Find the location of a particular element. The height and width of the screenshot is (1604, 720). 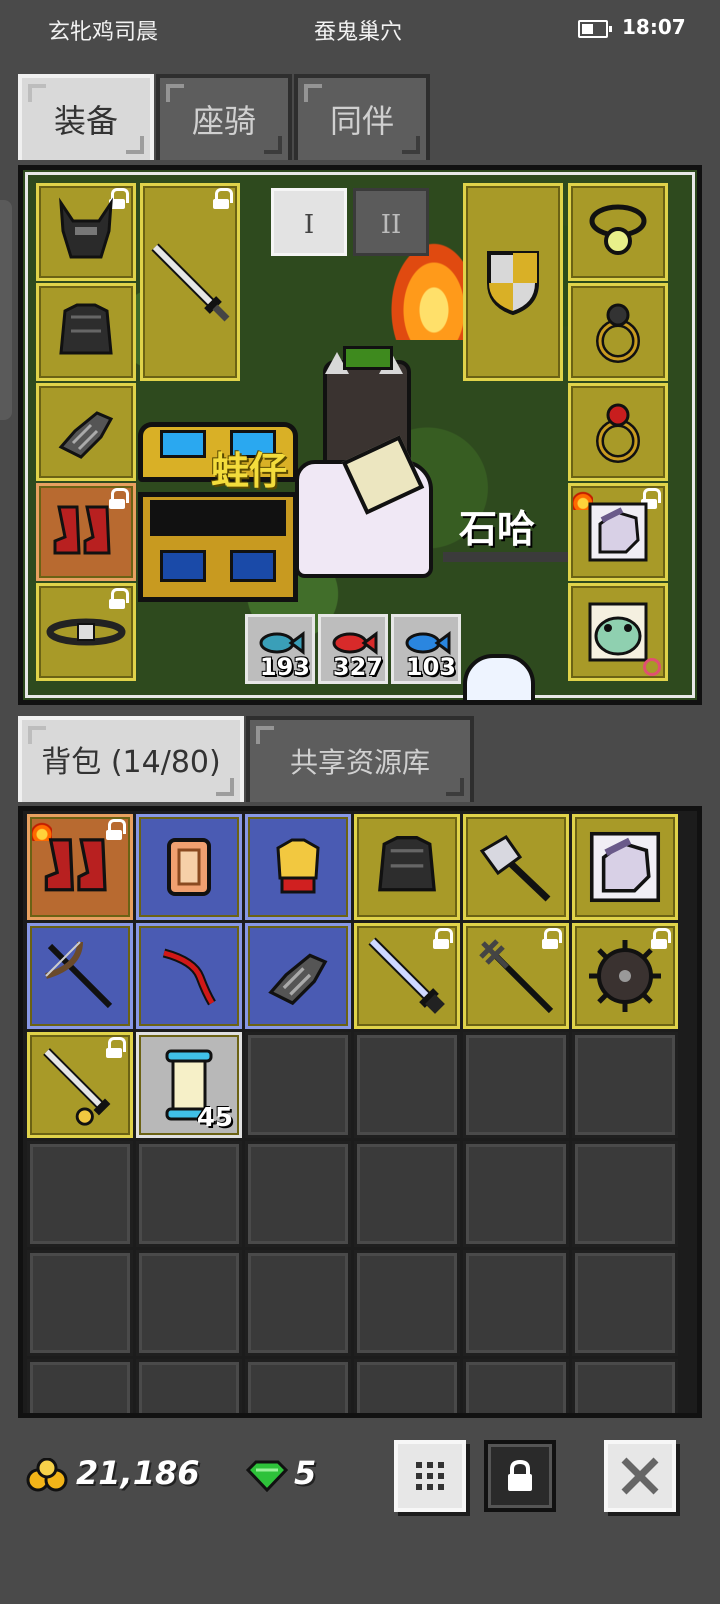

pet-card-slot is located at coordinates (618, 632).